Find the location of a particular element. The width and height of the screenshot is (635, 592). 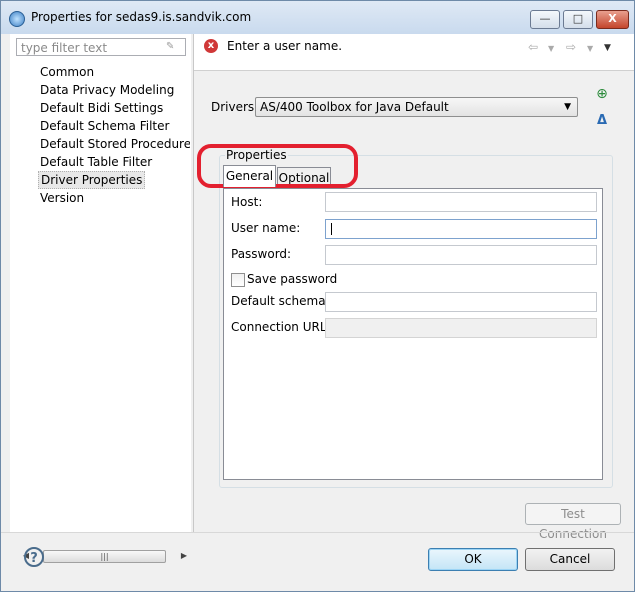

view-menu-icon: ▼ is located at coordinates (607, 48).